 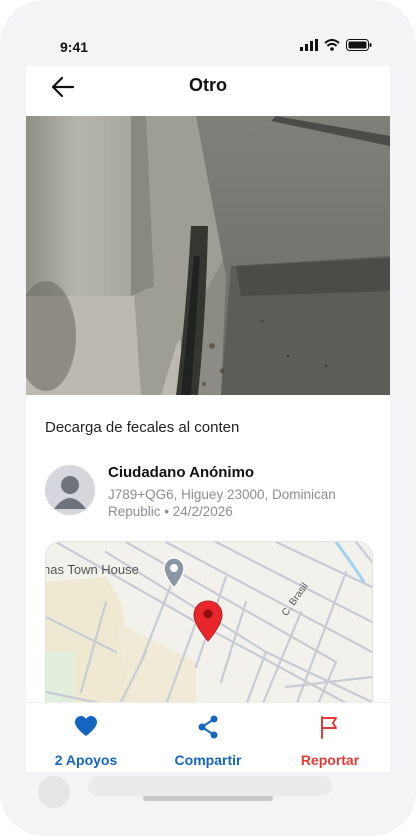 I want to click on home-indicator, so click(x=208, y=798).